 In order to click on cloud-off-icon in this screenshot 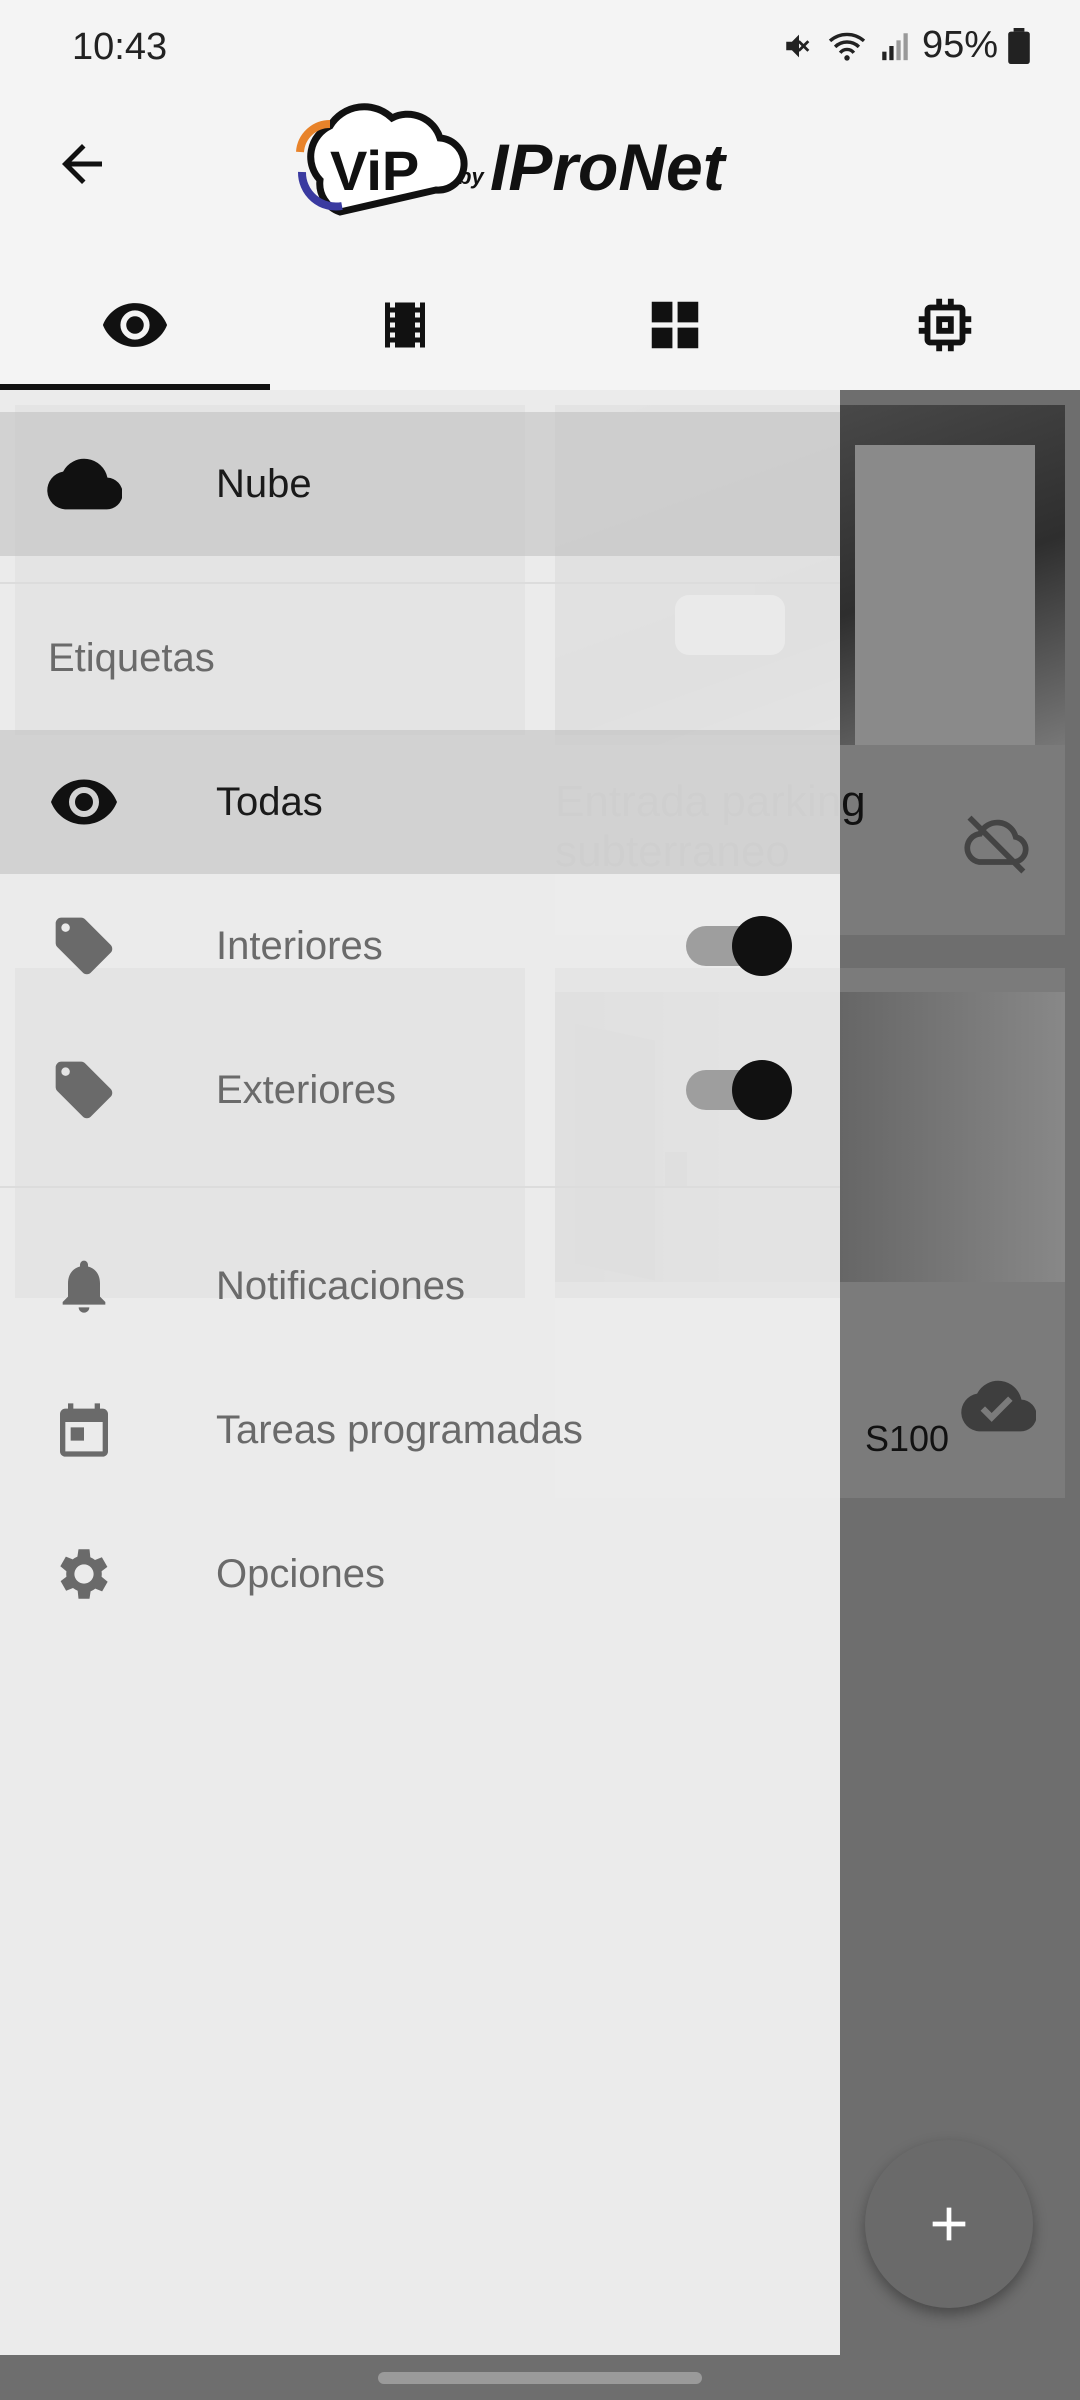, I will do `click(996, 844)`.